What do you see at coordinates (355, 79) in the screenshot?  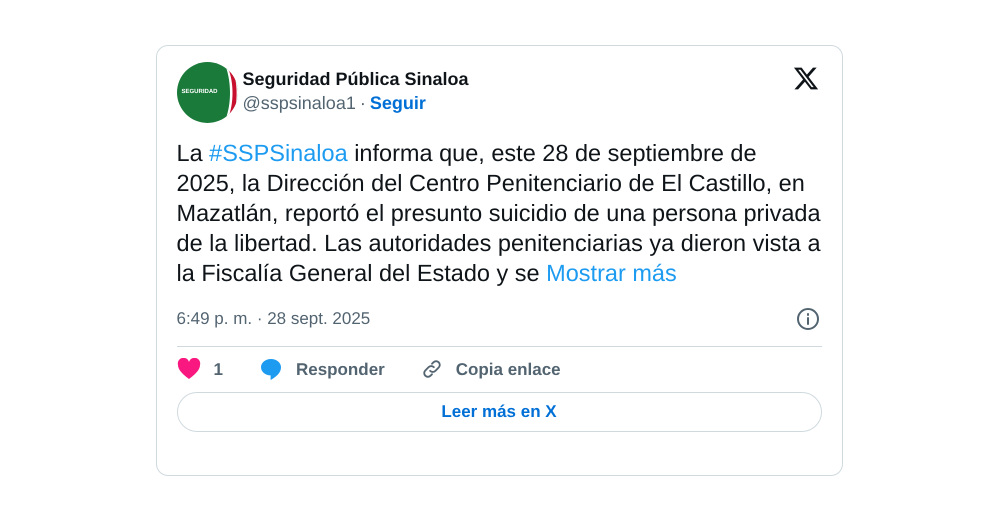 I see `author-name: Seguridad Pública Sinaloa` at bounding box center [355, 79].